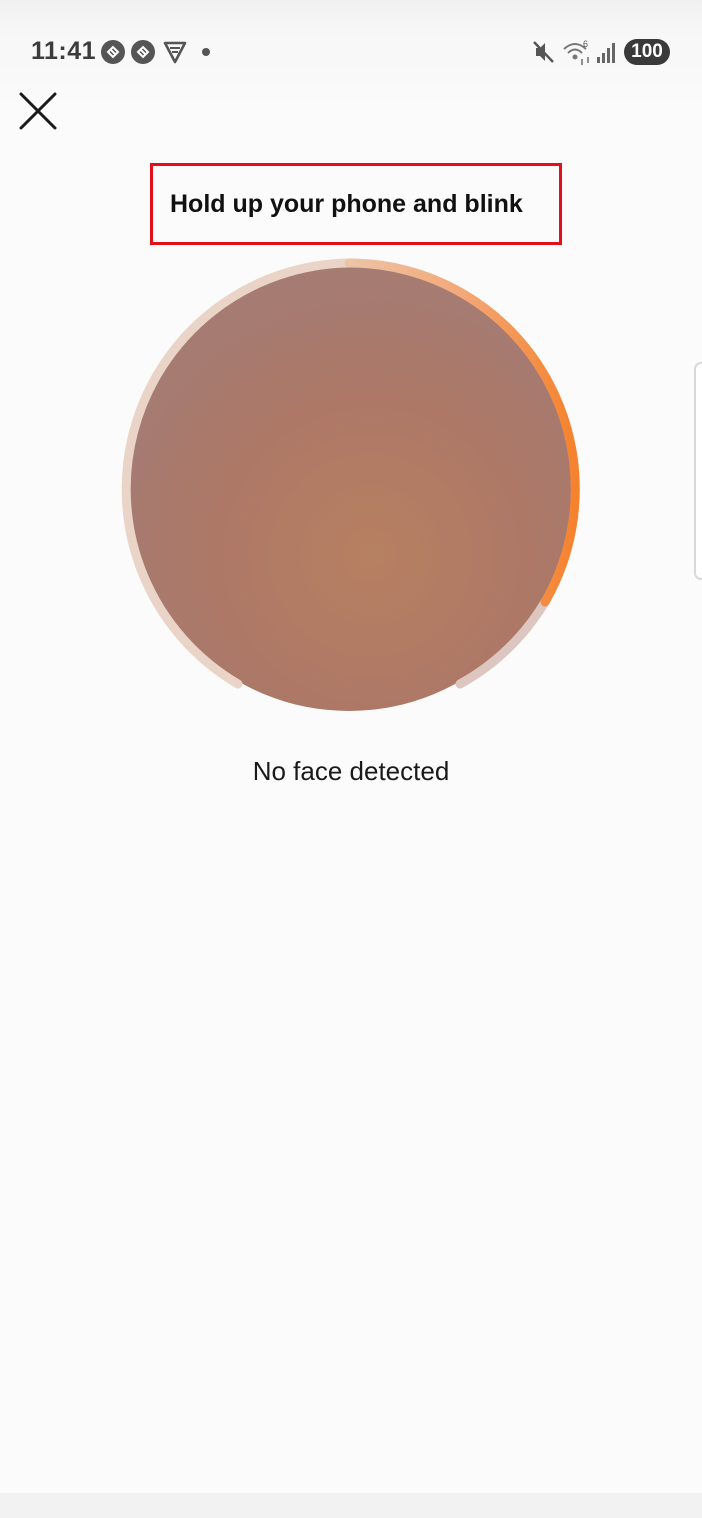  I want to click on face-status-text: No face detected, so click(351, 771).